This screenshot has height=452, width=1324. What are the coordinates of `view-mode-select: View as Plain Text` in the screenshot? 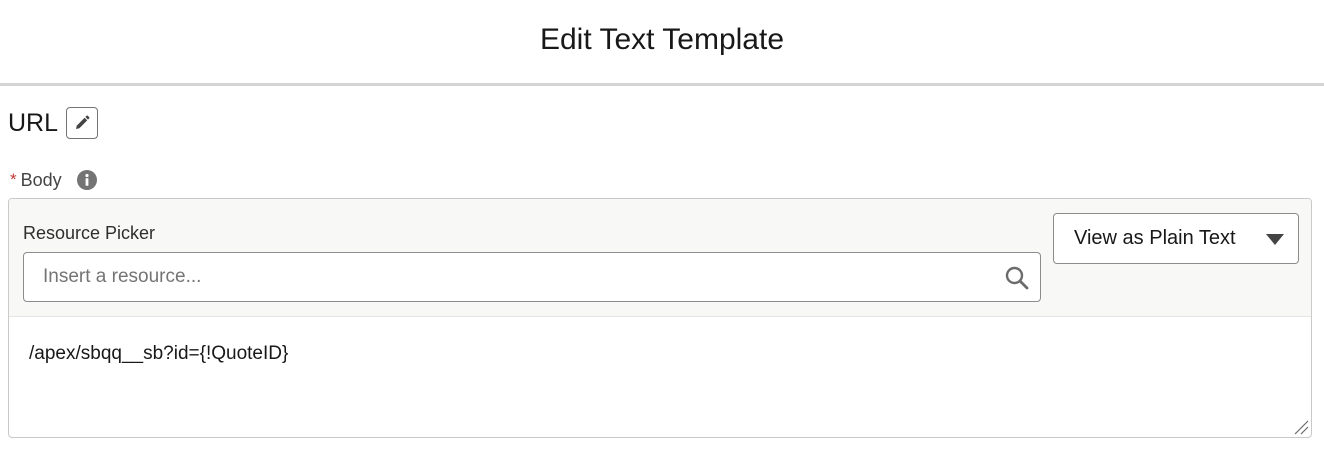 It's located at (1176, 238).